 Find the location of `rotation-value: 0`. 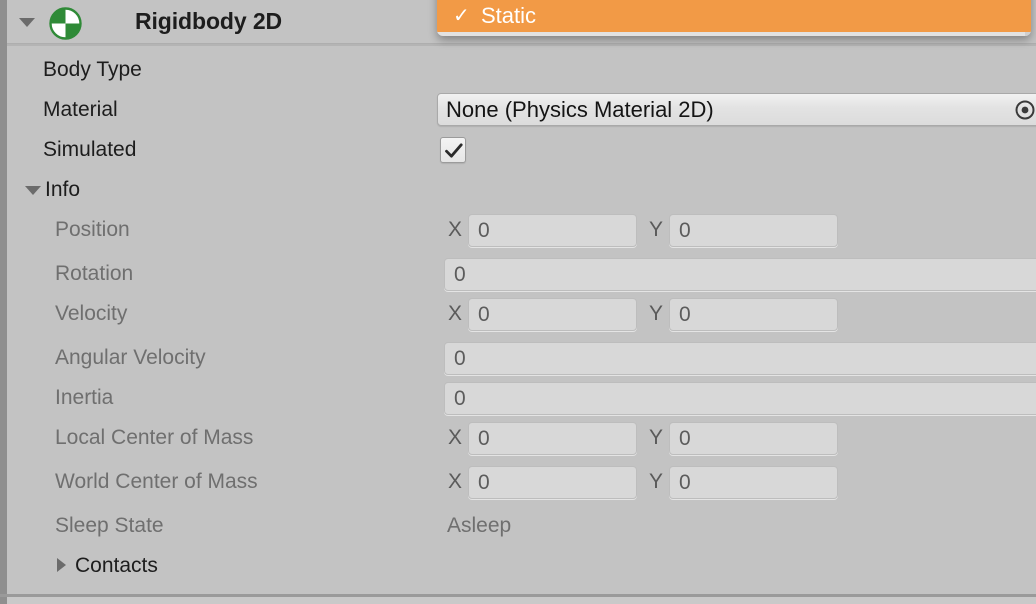

rotation-value: 0 is located at coordinates (460, 274).